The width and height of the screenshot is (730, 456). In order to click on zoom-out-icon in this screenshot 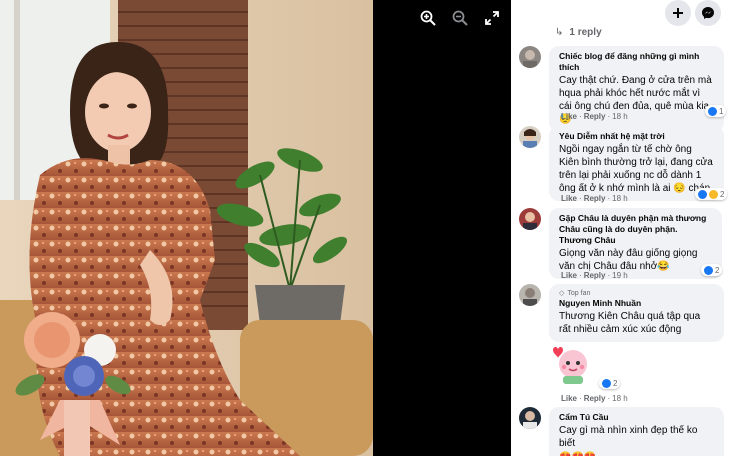, I will do `click(460, 18)`.